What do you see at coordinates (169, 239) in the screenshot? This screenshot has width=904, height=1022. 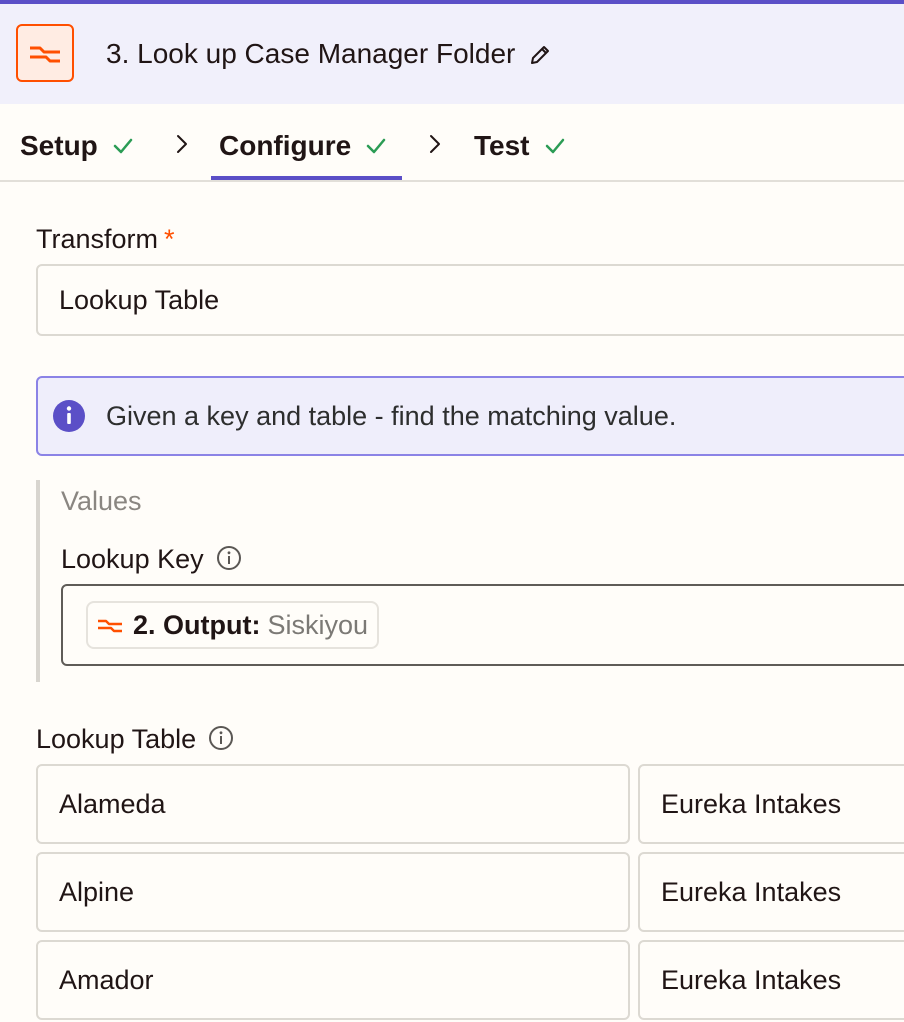 I see `required-marker: *` at bounding box center [169, 239].